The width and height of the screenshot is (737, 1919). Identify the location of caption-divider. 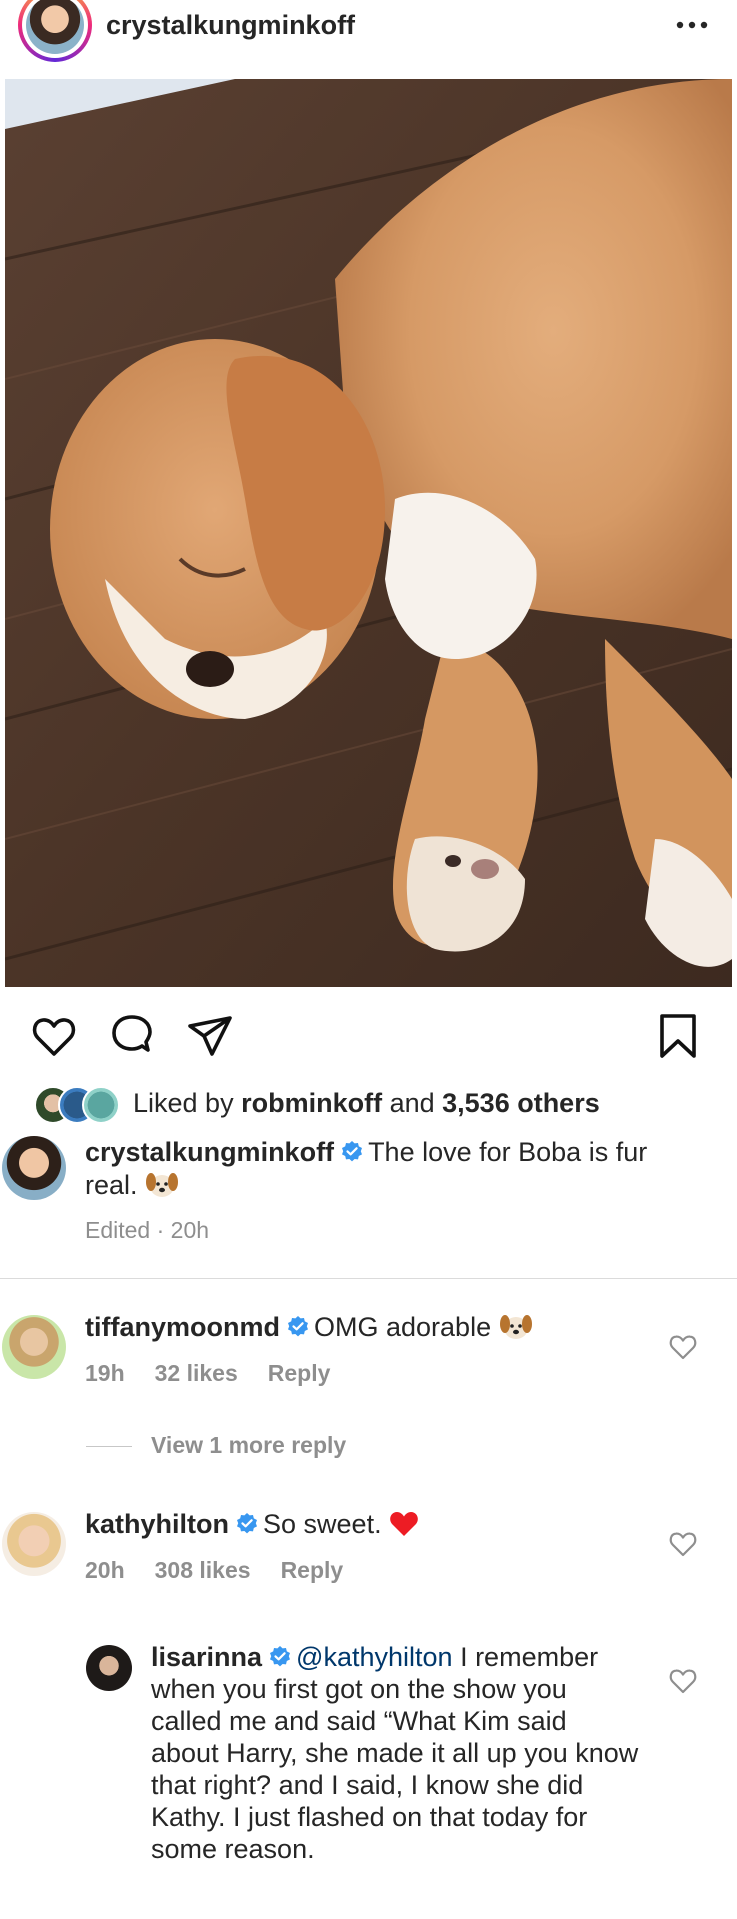
(368, 1278).